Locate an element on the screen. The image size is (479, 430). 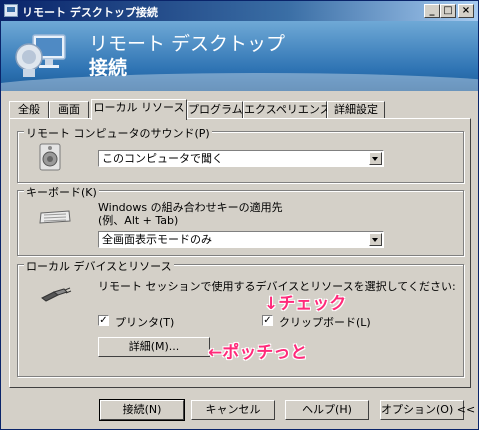
remote-desktop-icon is located at coordinates (40, 55).